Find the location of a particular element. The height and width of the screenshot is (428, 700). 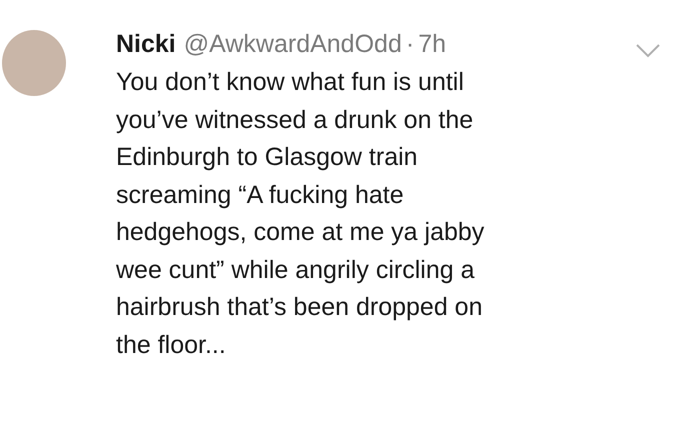

user-handle: @AwkwardAndOdd is located at coordinates (293, 44).